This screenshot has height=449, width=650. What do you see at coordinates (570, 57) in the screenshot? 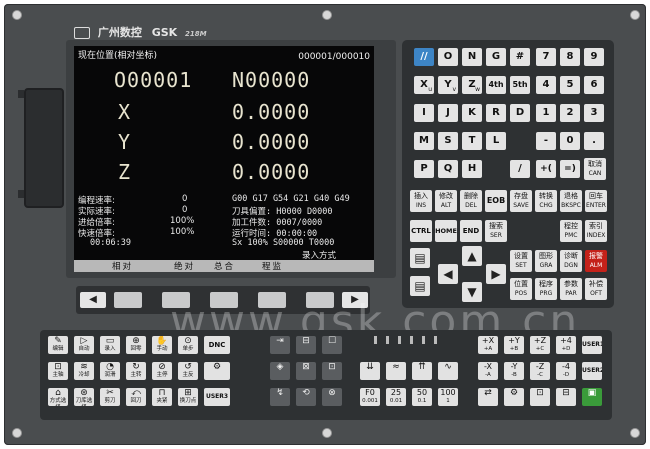
I see `key-8: 8` at bounding box center [570, 57].